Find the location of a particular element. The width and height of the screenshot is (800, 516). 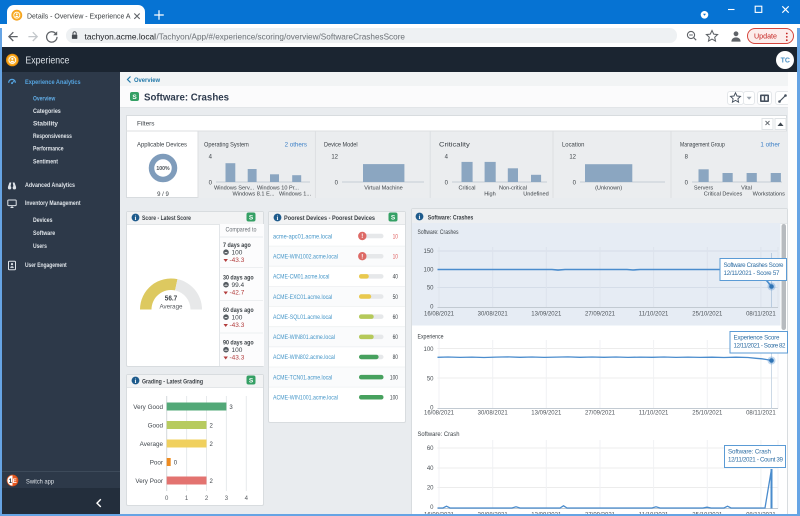

svg-text: Software: Crashes is located at coordinates (437, 233).